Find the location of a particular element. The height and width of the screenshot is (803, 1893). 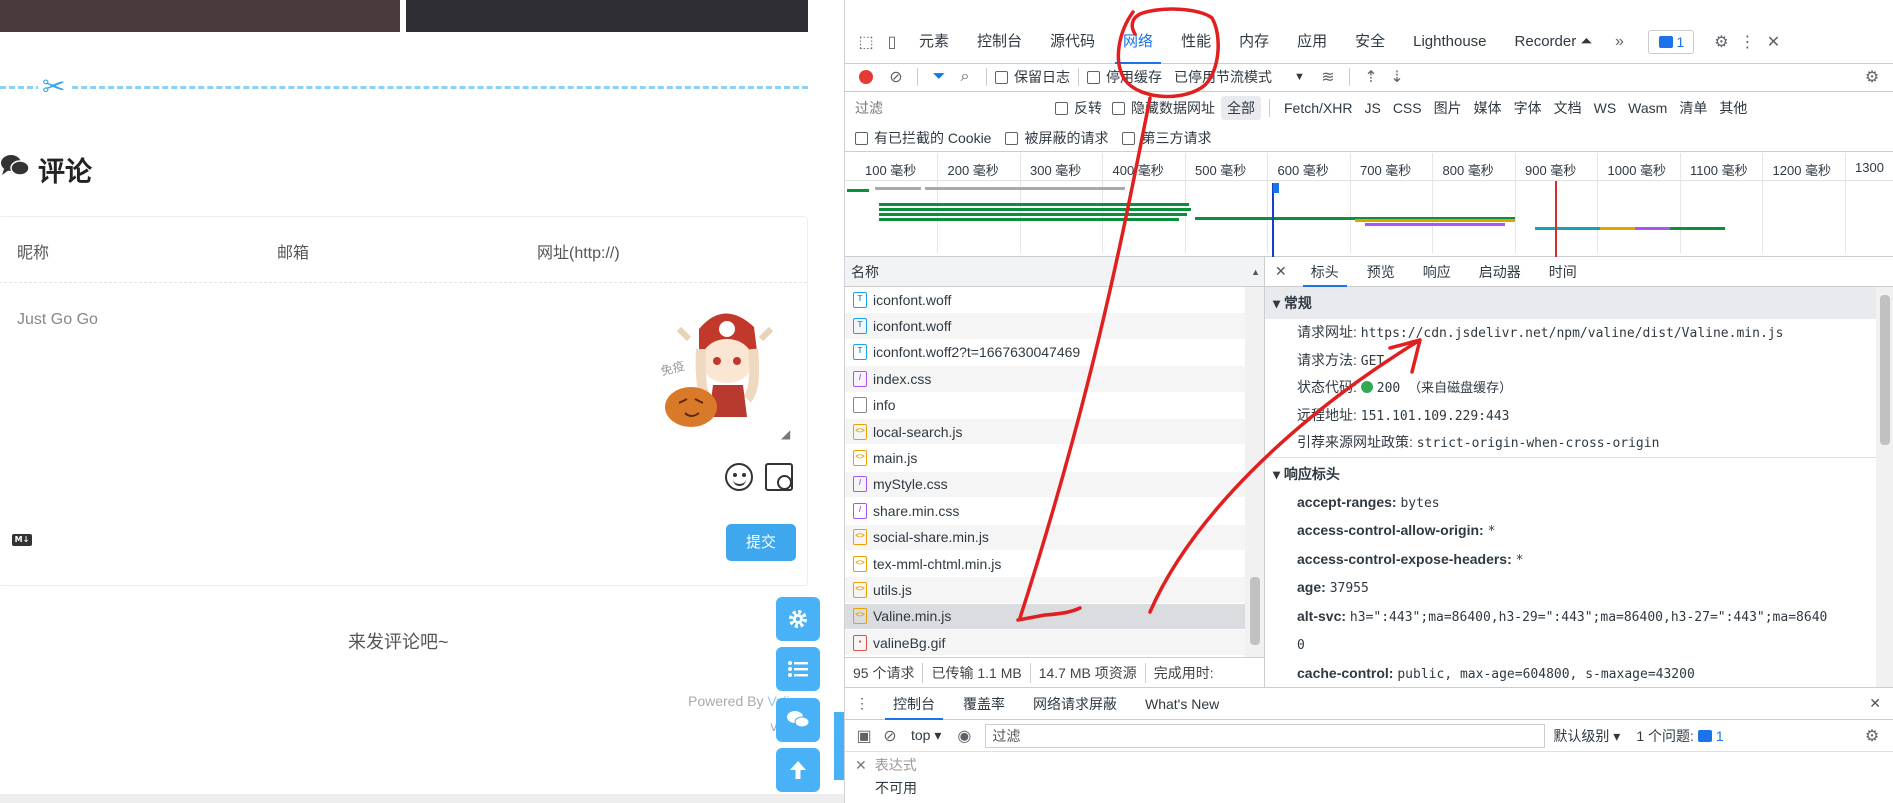

request-row: <> utils.js is located at coordinates (1045, 590).